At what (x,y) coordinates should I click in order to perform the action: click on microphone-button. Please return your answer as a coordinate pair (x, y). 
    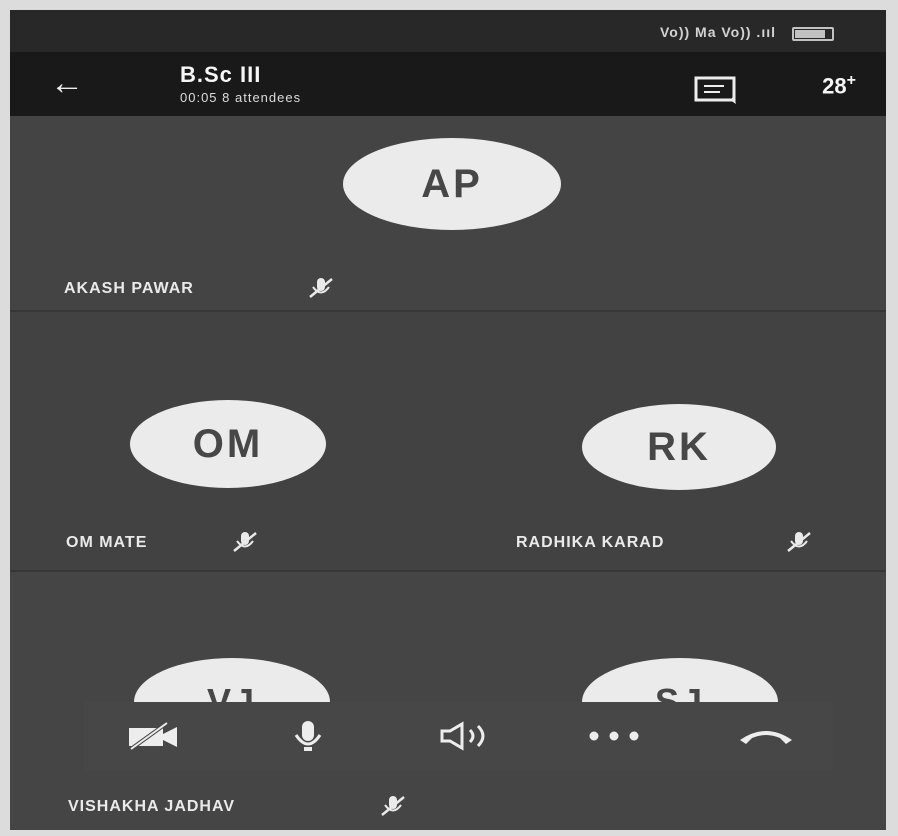
    Looking at the image, I should click on (308, 736).